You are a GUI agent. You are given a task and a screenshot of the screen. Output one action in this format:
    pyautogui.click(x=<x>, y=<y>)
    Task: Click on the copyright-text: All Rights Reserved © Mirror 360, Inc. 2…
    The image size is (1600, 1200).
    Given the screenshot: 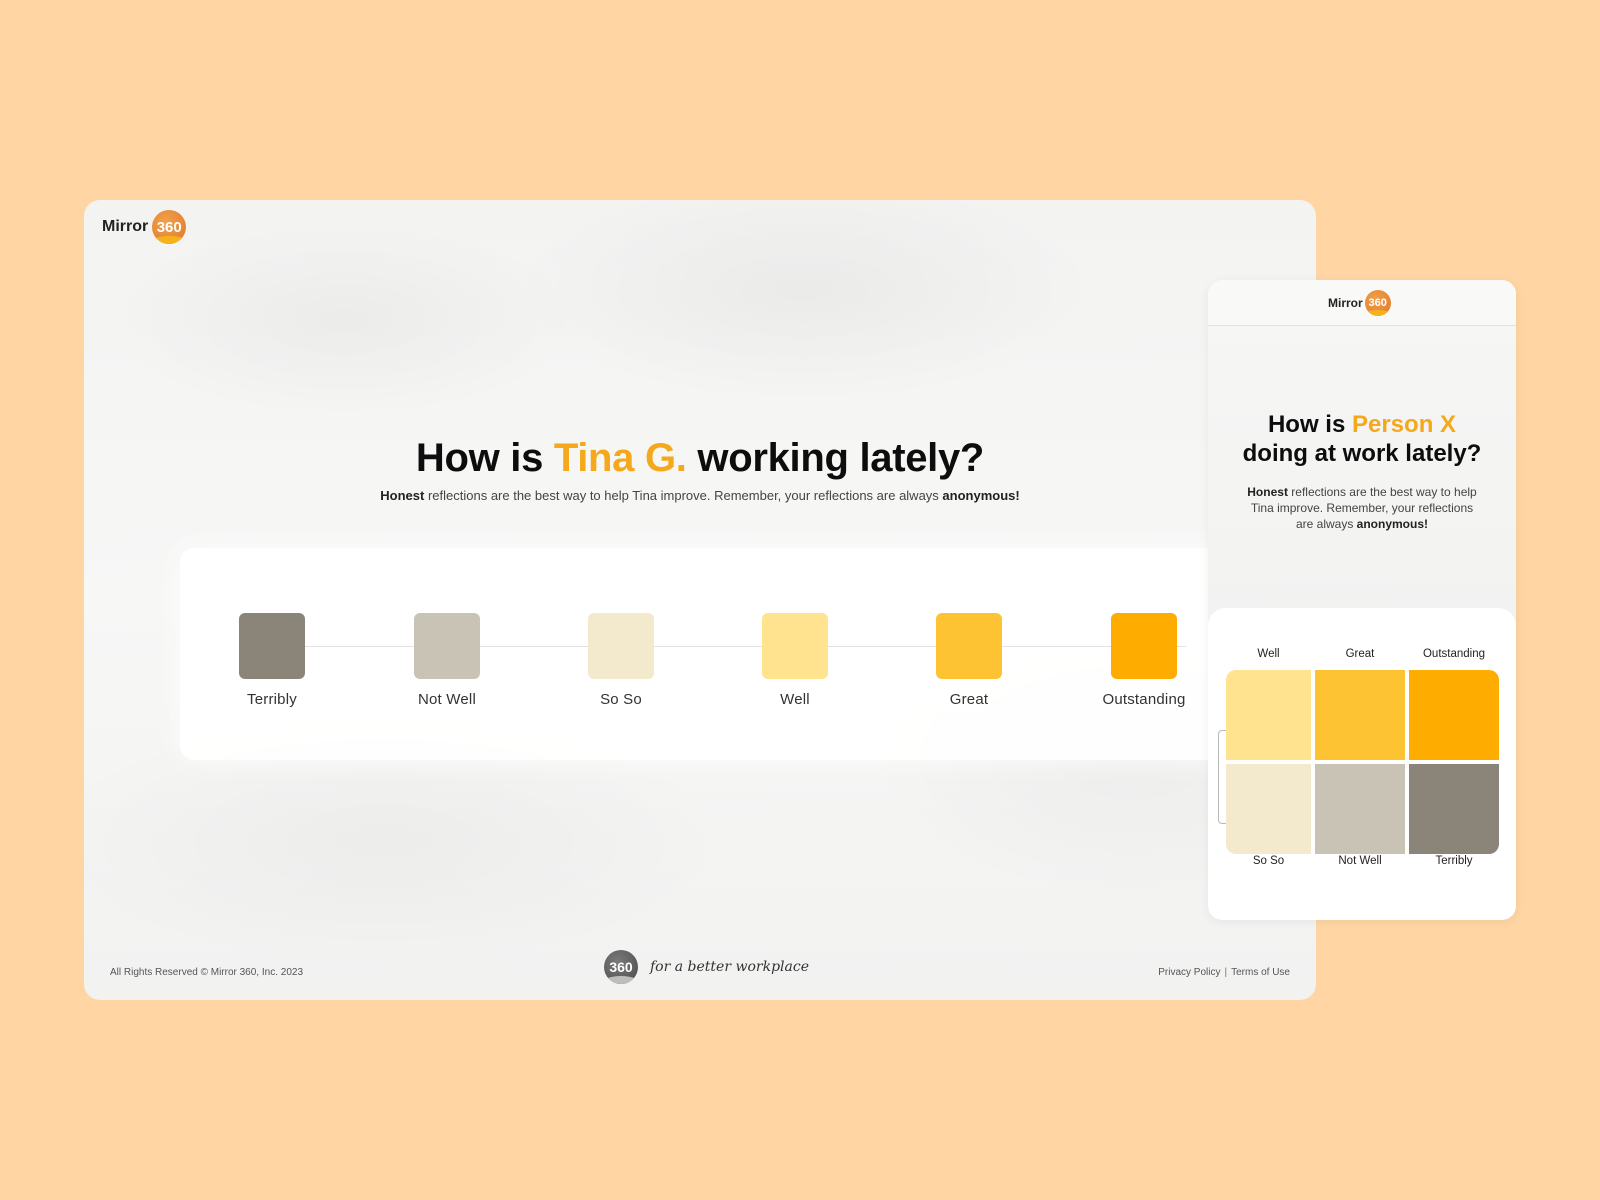 What is the action you would take?
    pyautogui.click(x=207, y=972)
    